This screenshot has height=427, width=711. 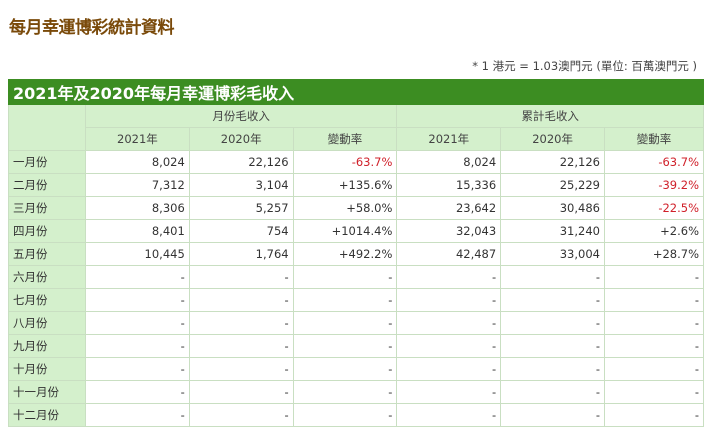 What do you see at coordinates (47, 346) in the screenshot?
I see `month-cell: 九月份` at bounding box center [47, 346].